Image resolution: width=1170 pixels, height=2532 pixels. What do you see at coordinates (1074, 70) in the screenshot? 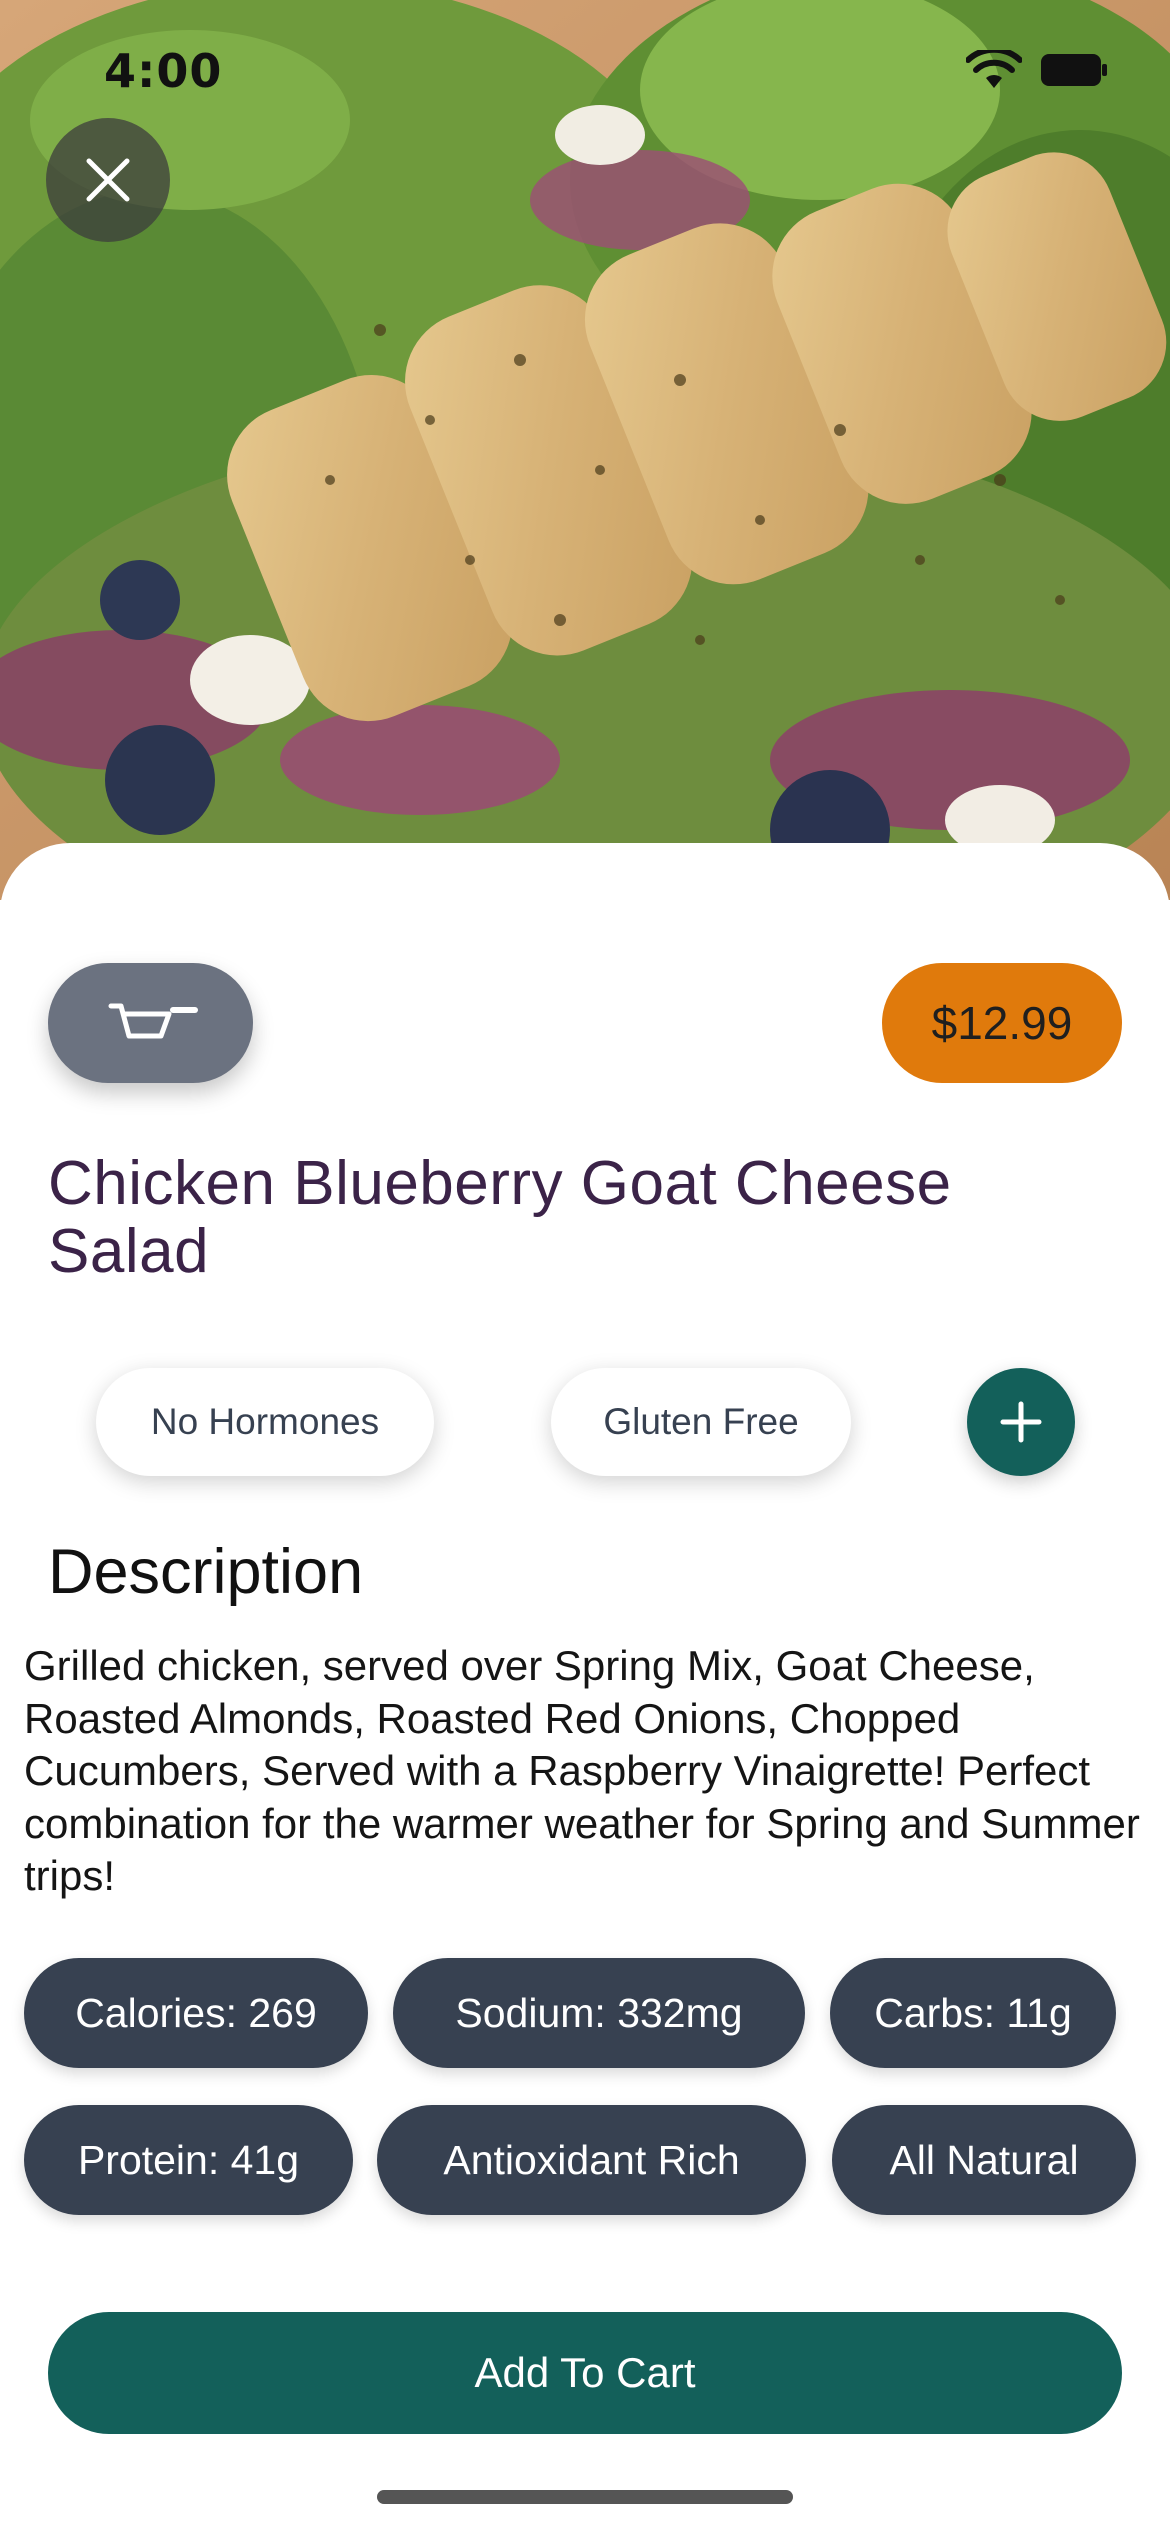
I see `battery-icon` at bounding box center [1074, 70].